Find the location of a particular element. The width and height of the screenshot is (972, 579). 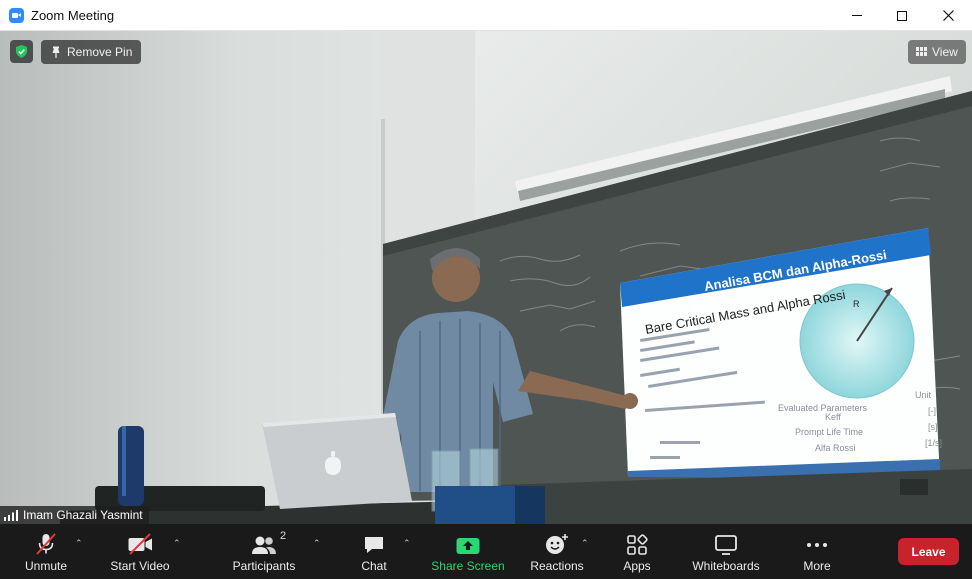

audio-options-caret-icon: ⌃ is located at coordinates (79, 543).